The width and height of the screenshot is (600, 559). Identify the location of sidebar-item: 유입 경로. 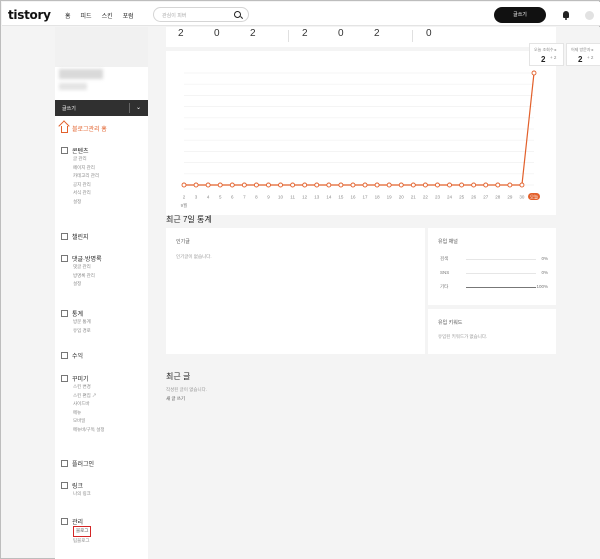
(82, 331).